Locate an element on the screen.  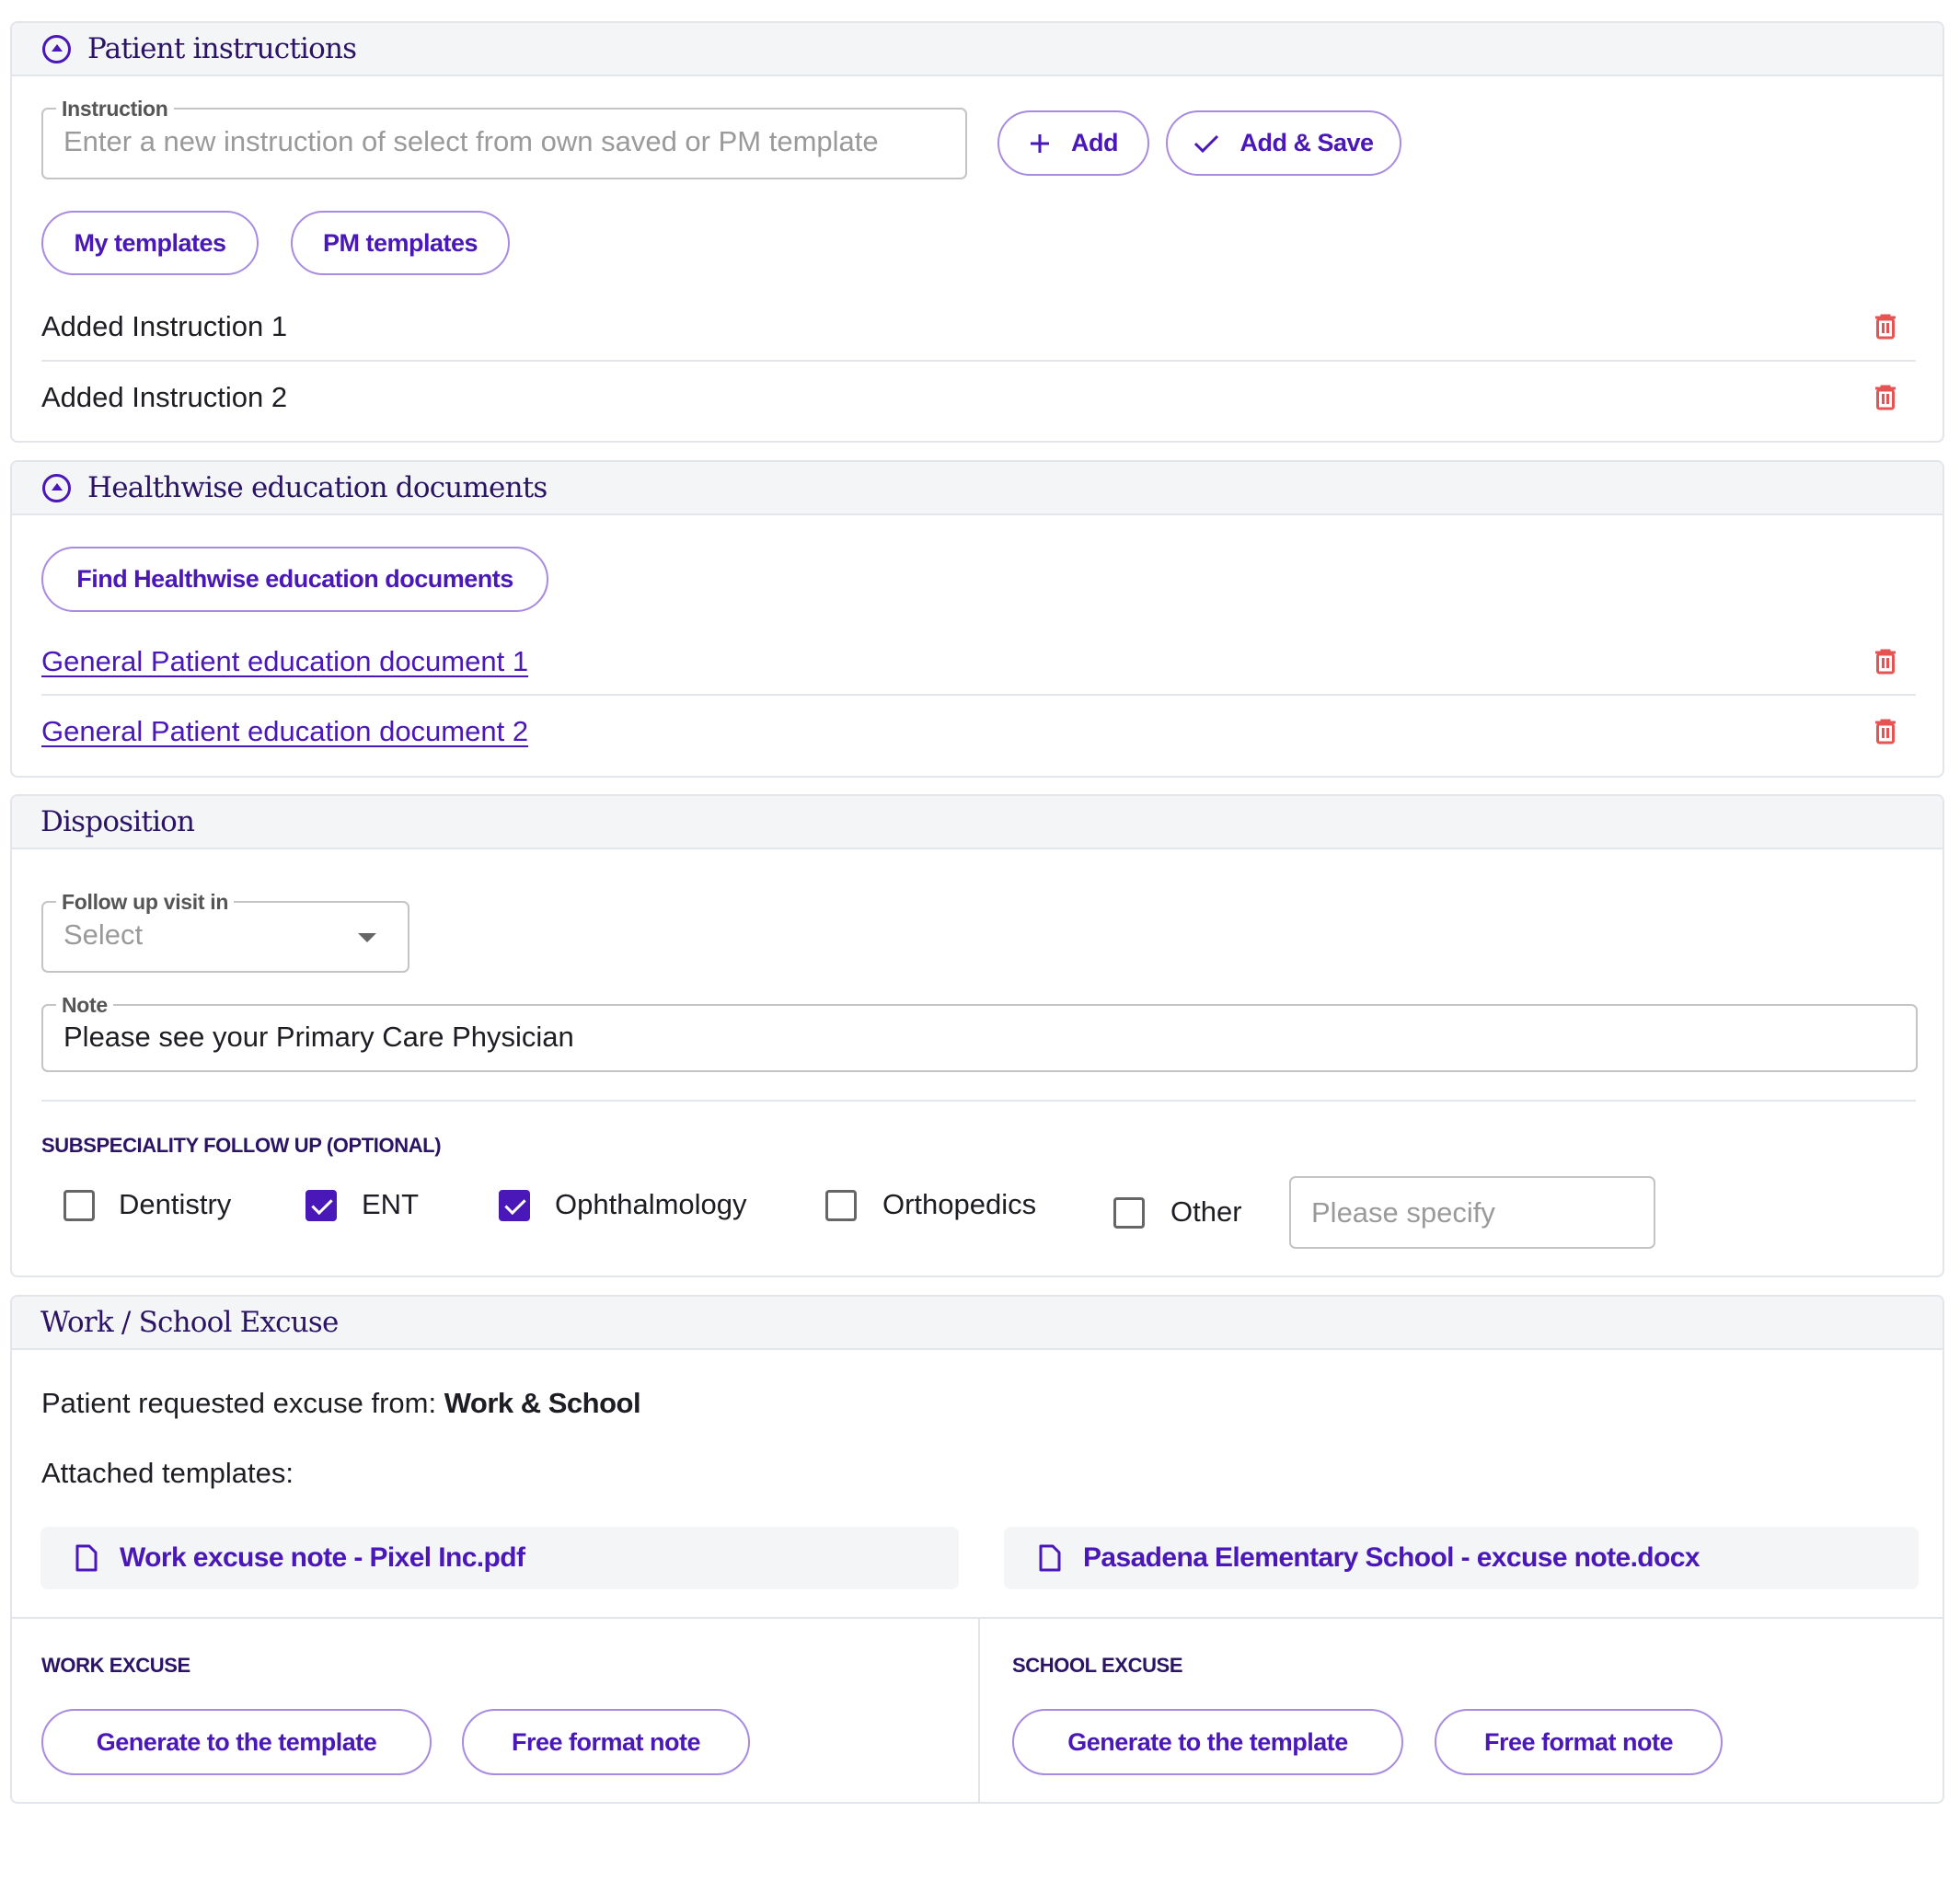
section-title: Work / School Excuse is located at coordinates (189, 1322).